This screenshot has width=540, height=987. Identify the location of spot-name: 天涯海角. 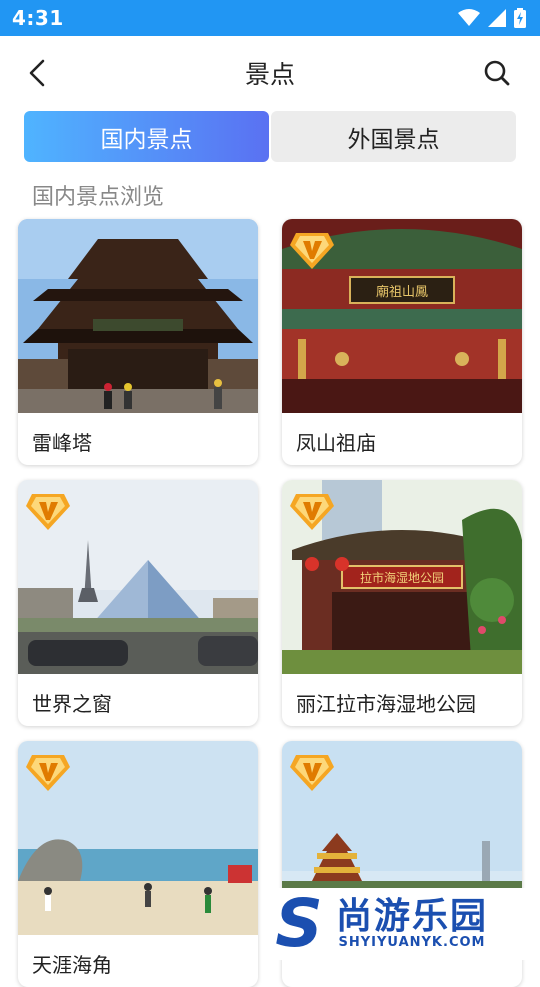
(72, 965).